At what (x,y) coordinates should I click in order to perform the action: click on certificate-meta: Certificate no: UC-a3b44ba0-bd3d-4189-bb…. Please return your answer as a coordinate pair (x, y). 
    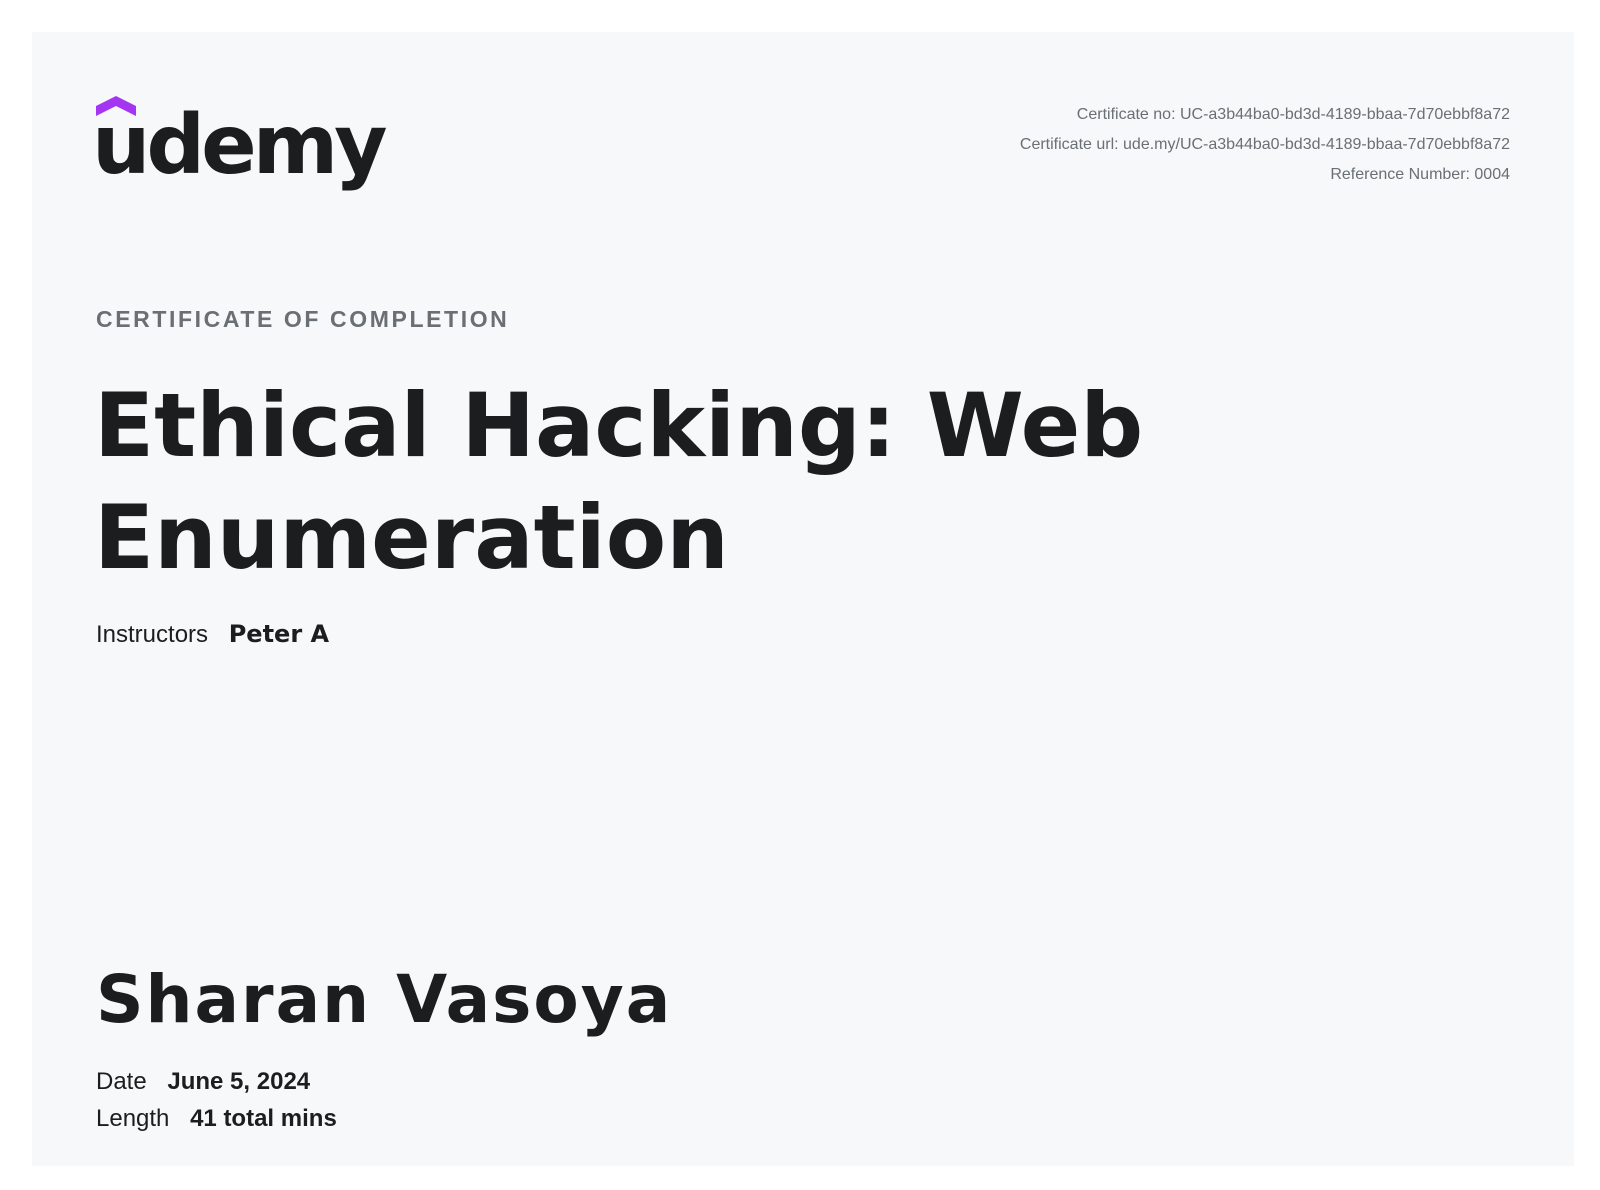
    Looking at the image, I should click on (1265, 145).